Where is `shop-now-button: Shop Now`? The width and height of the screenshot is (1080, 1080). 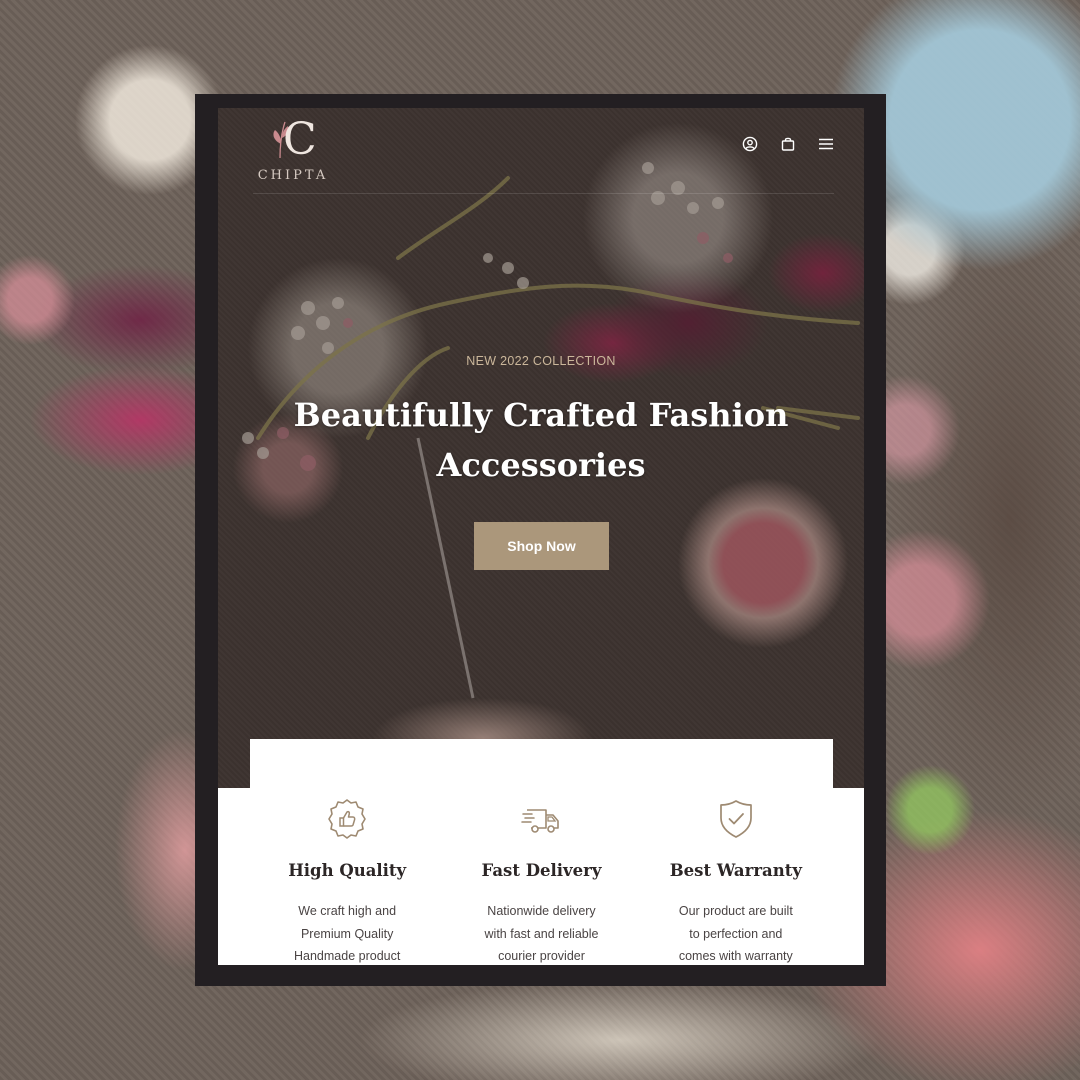 shop-now-button: Shop Now is located at coordinates (541, 546).